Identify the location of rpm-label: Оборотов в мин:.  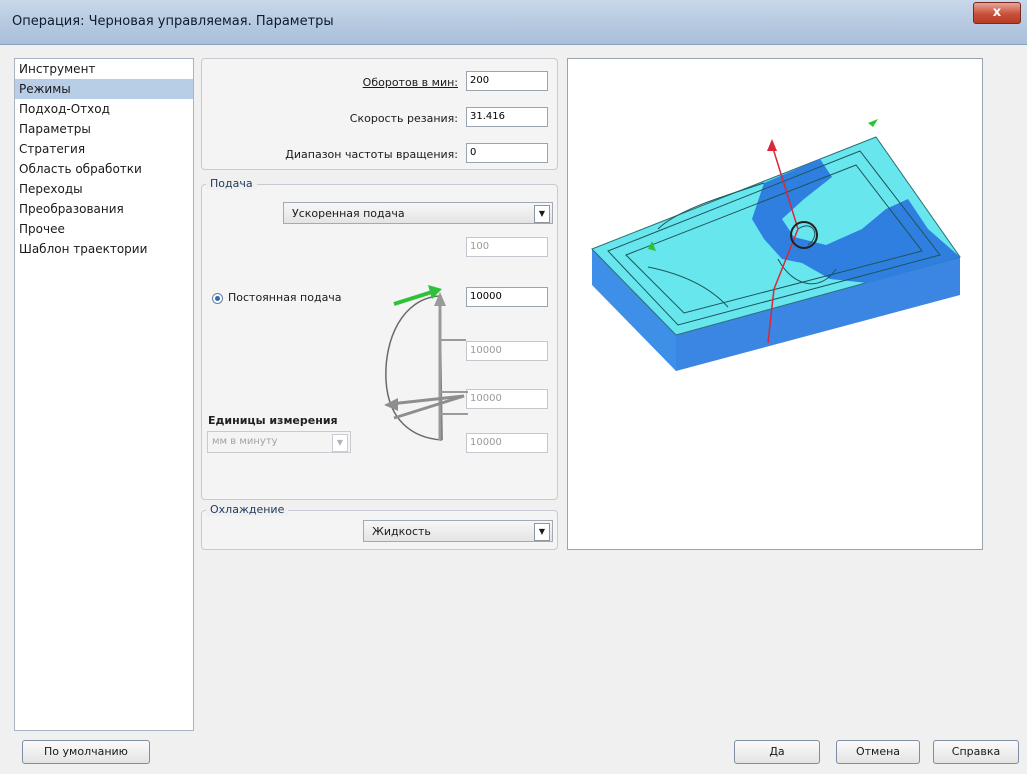
(410, 82).